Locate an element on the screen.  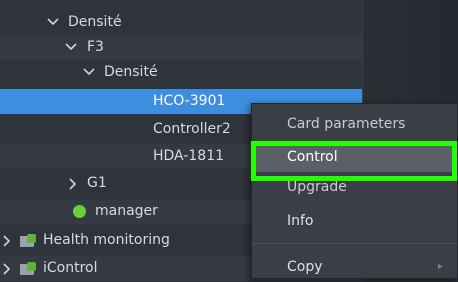
tree-node-label: Controller2 is located at coordinates (192, 129).